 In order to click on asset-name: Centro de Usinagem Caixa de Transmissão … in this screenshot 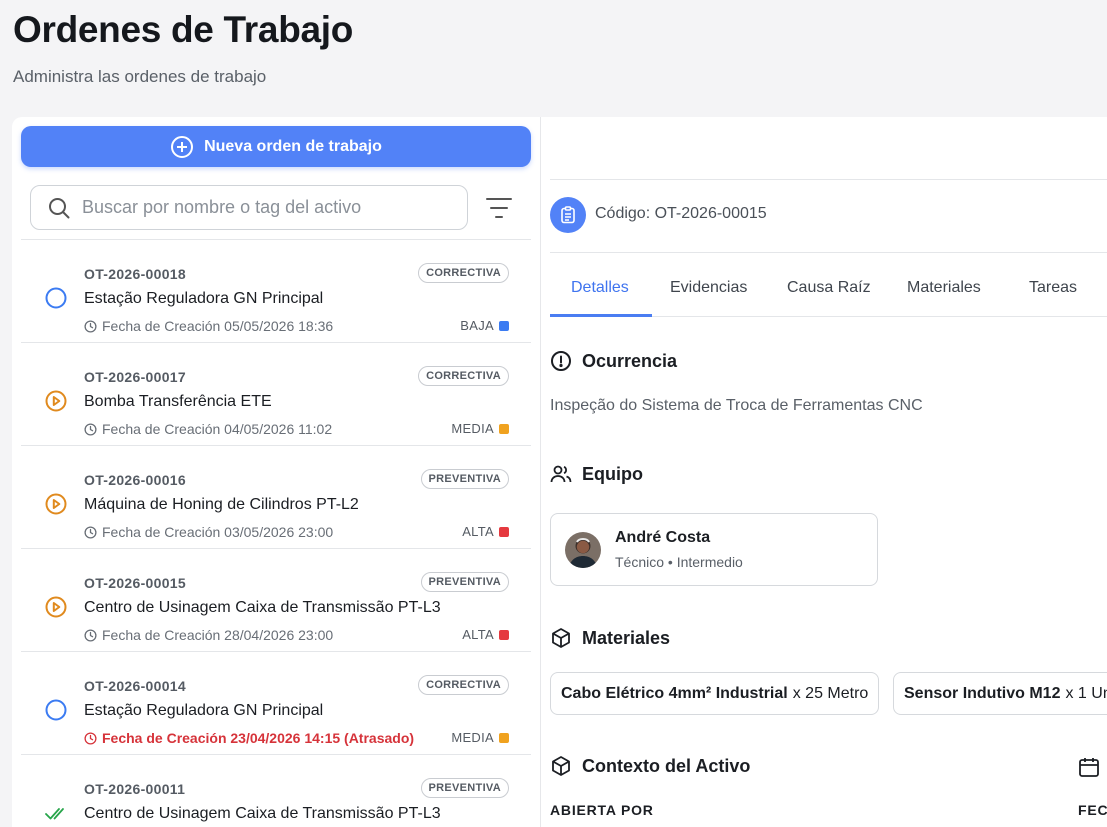, I will do `click(262, 607)`.